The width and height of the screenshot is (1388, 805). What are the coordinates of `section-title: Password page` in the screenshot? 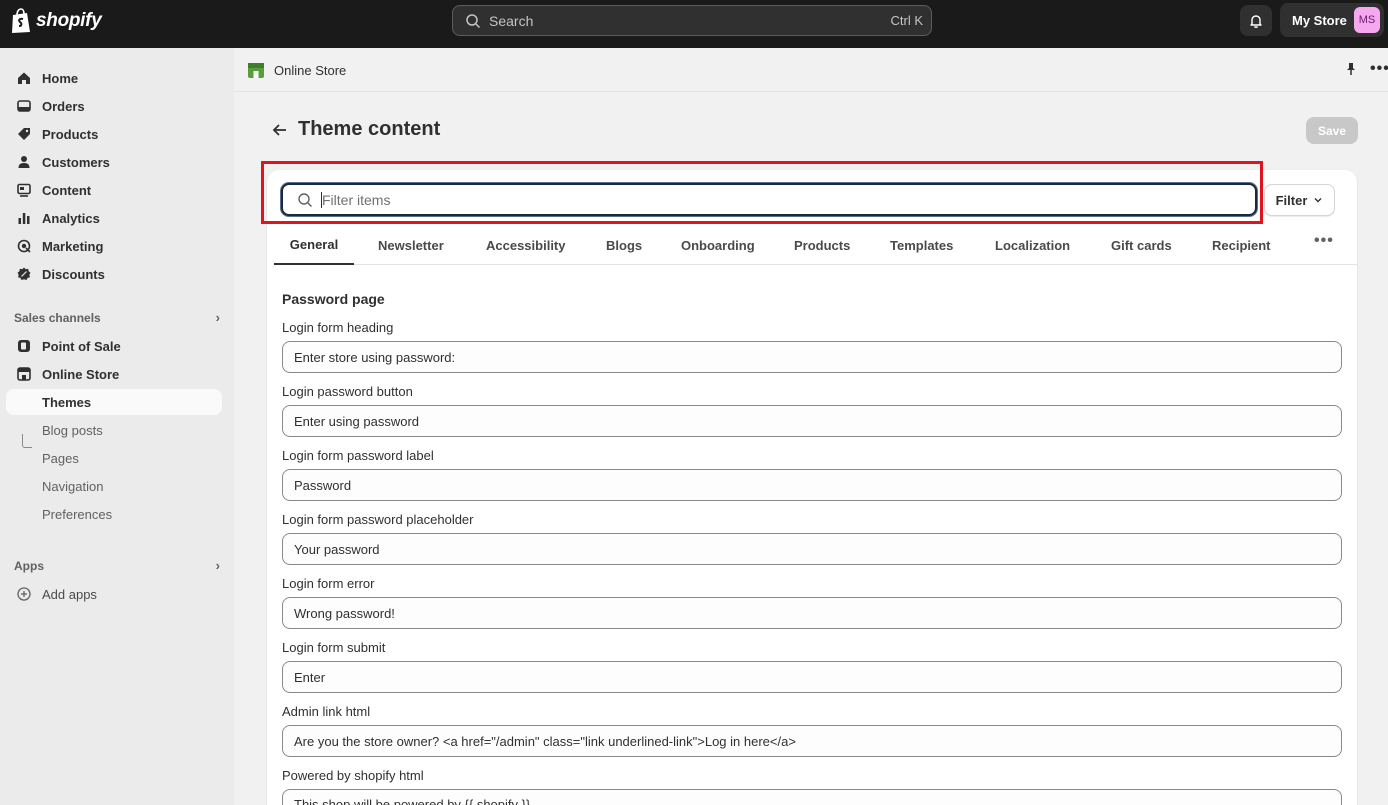 It's located at (333, 299).